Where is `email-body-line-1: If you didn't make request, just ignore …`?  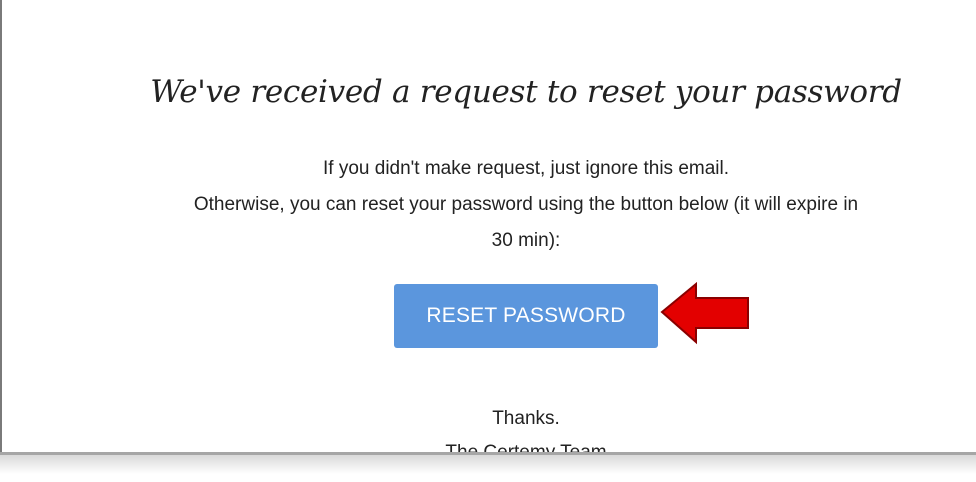
email-body-line-1: If you didn't make request, just ignore … is located at coordinates (526, 168).